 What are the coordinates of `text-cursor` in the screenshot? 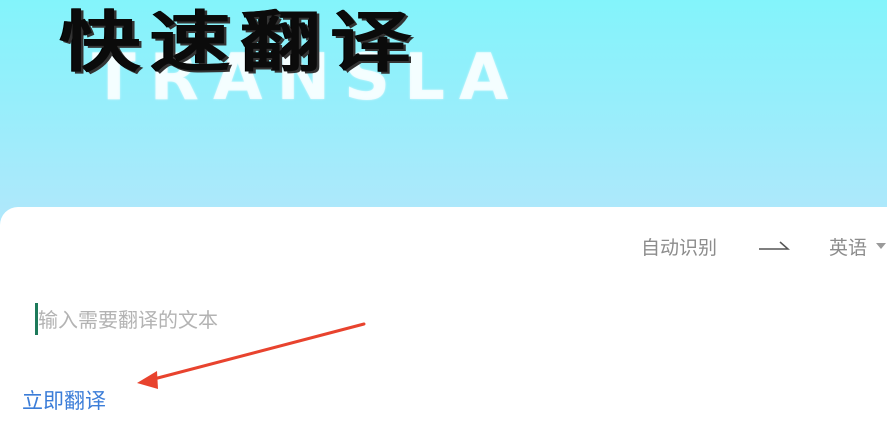 It's located at (36, 319).